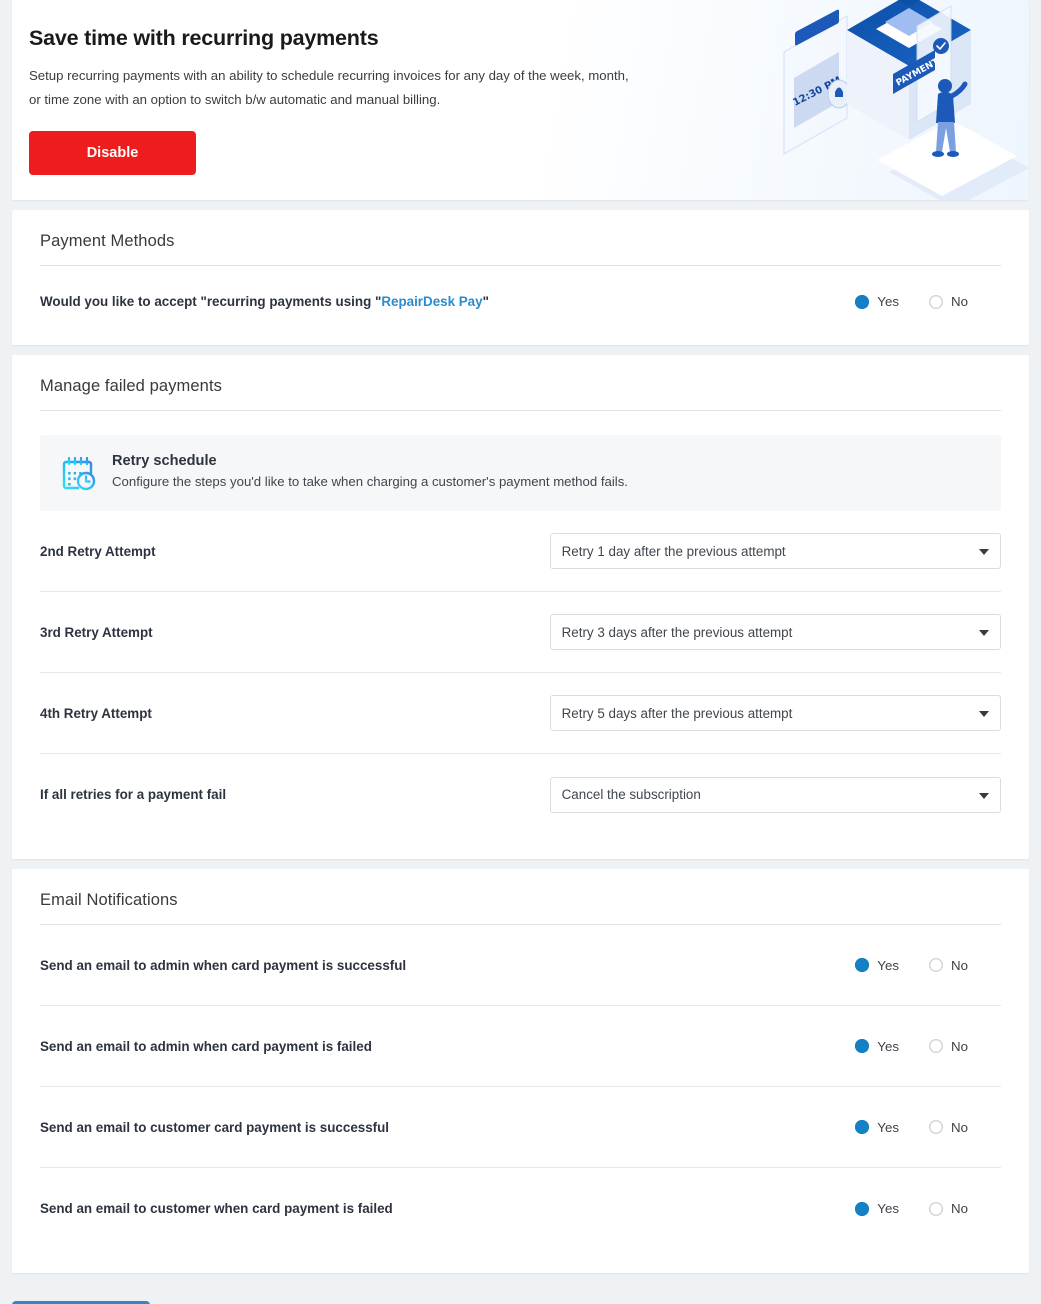 This screenshot has height=1304, width=1041. What do you see at coordinates (928, 301) in the screenshot?
I see `accept-recurring-payments-radio-group: Yes No` at bounding box center [928, 301].